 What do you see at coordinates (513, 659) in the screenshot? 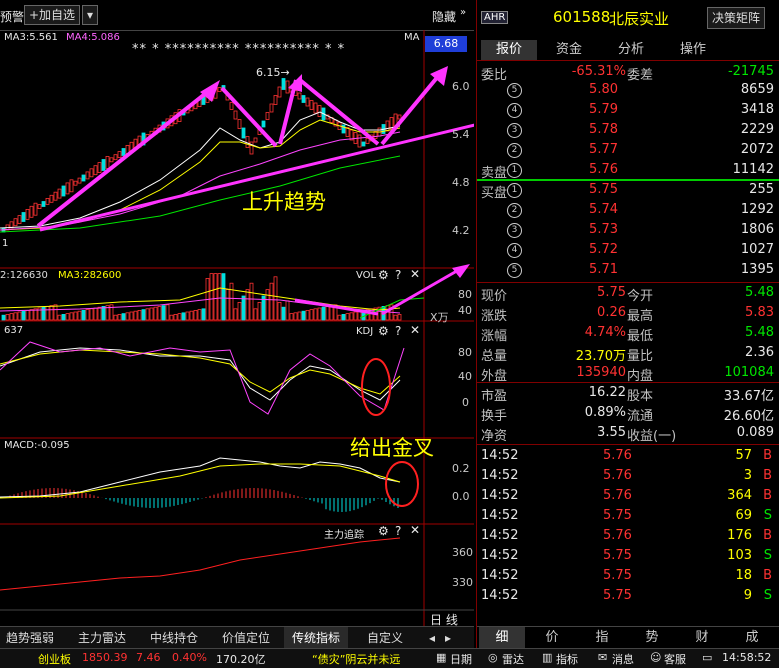
I see `radar-button: 雷达` at bounding box center [513, 659].